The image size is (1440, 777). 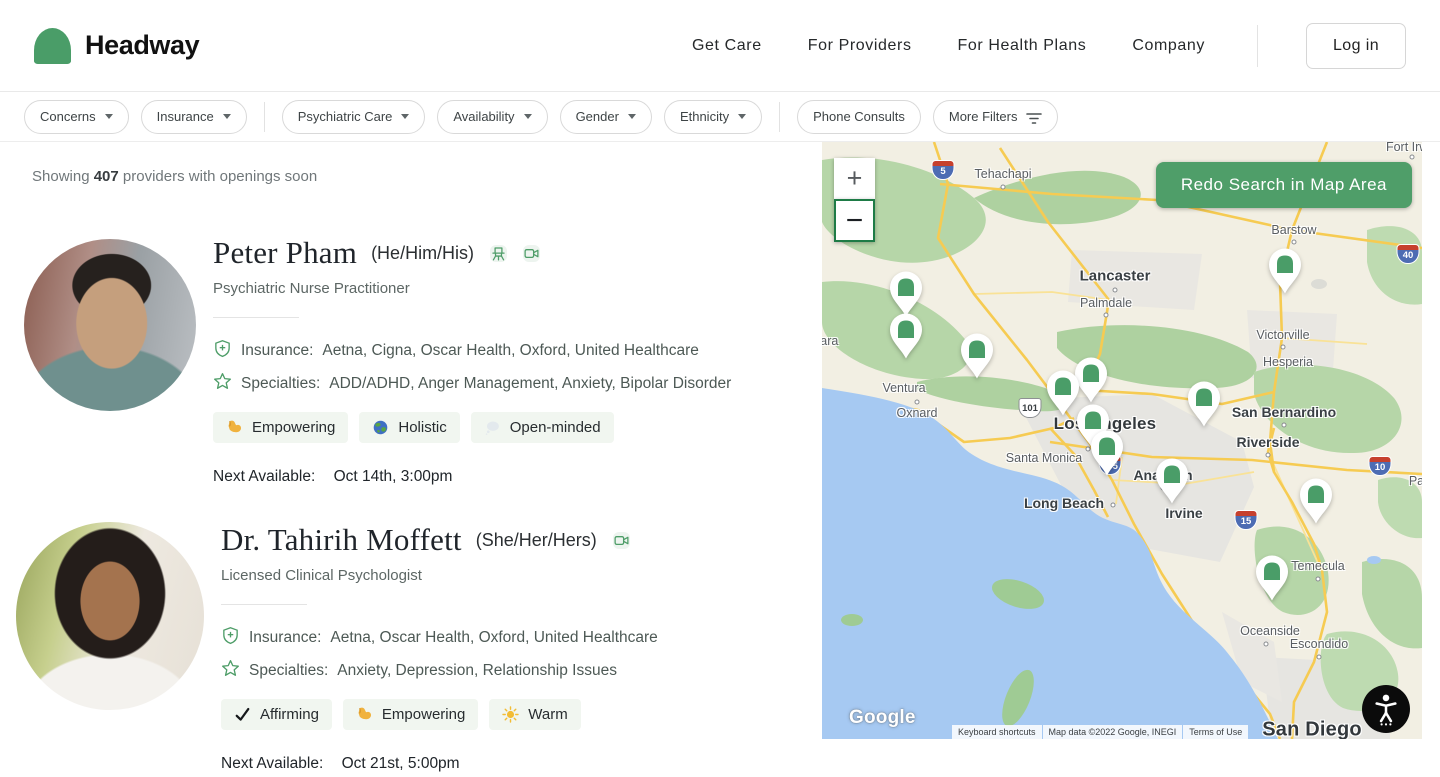 I want to click on globe-icon, so click(x=380, y=427).